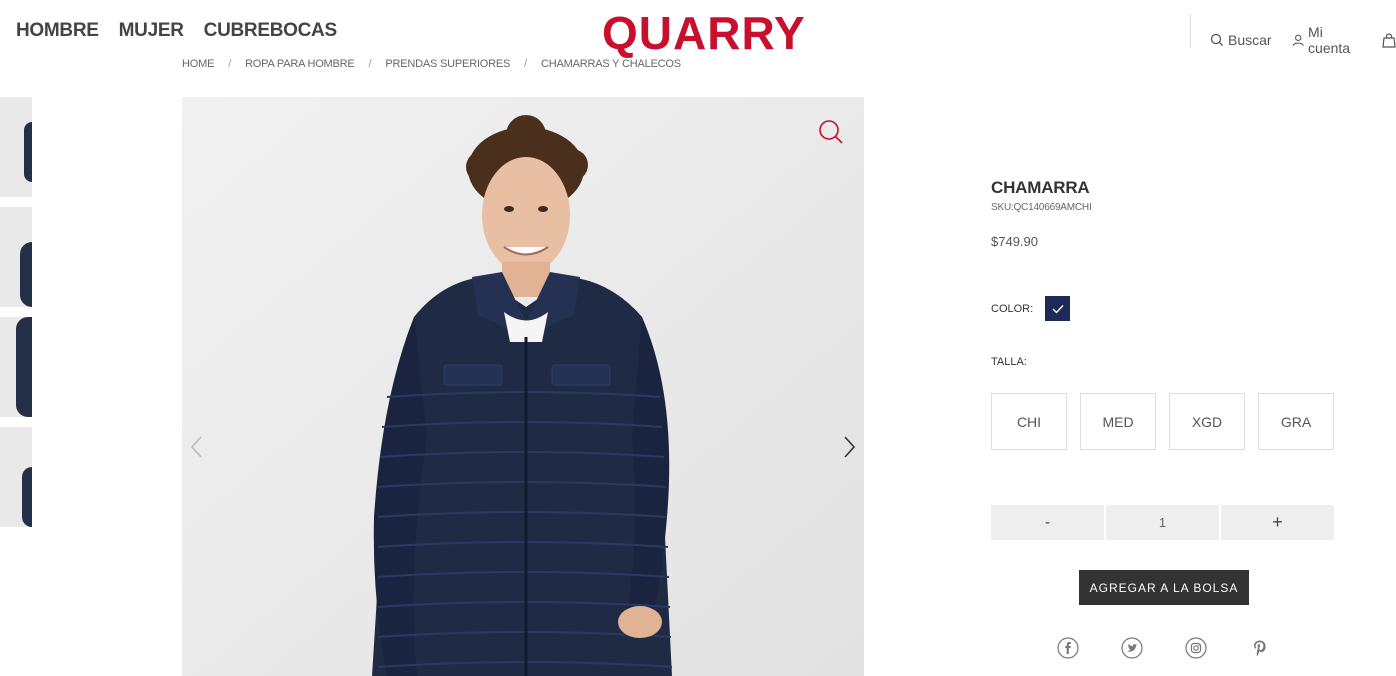 The height and width of the screenshot is (676, 1396). What do you see at coordinates (704, 33) in the screenshot?
I see `brand-logo: QUARRY` at bounding box center [704, 33].